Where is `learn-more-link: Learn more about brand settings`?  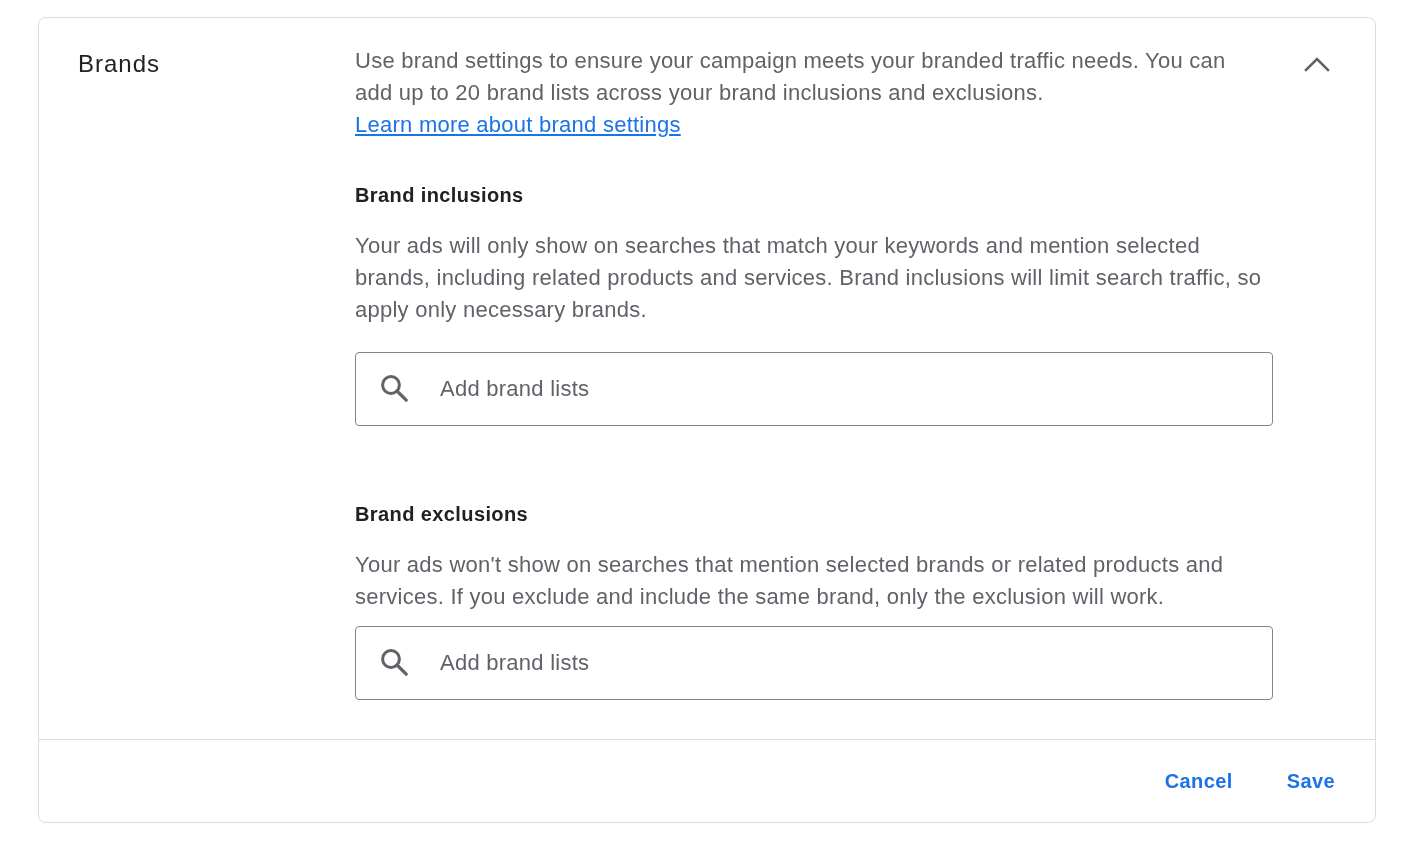
learn-more-link: Learn more about brand settings is located at coordinates (518, 124).